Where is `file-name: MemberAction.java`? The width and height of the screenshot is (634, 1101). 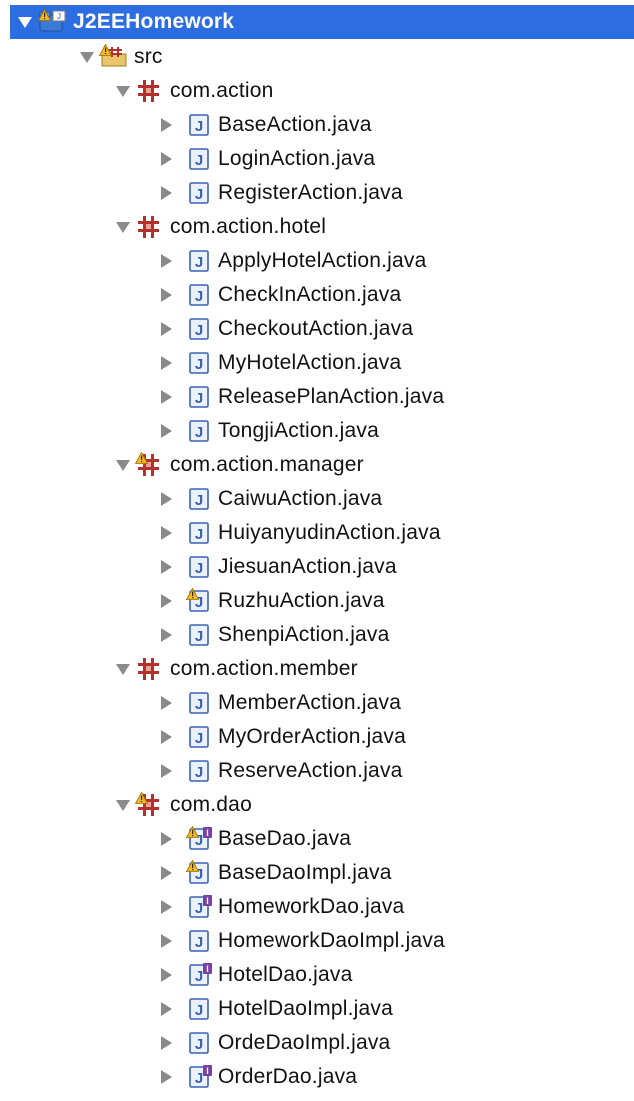 file-name: MemberAction.java is located at coordinates (310, 702).